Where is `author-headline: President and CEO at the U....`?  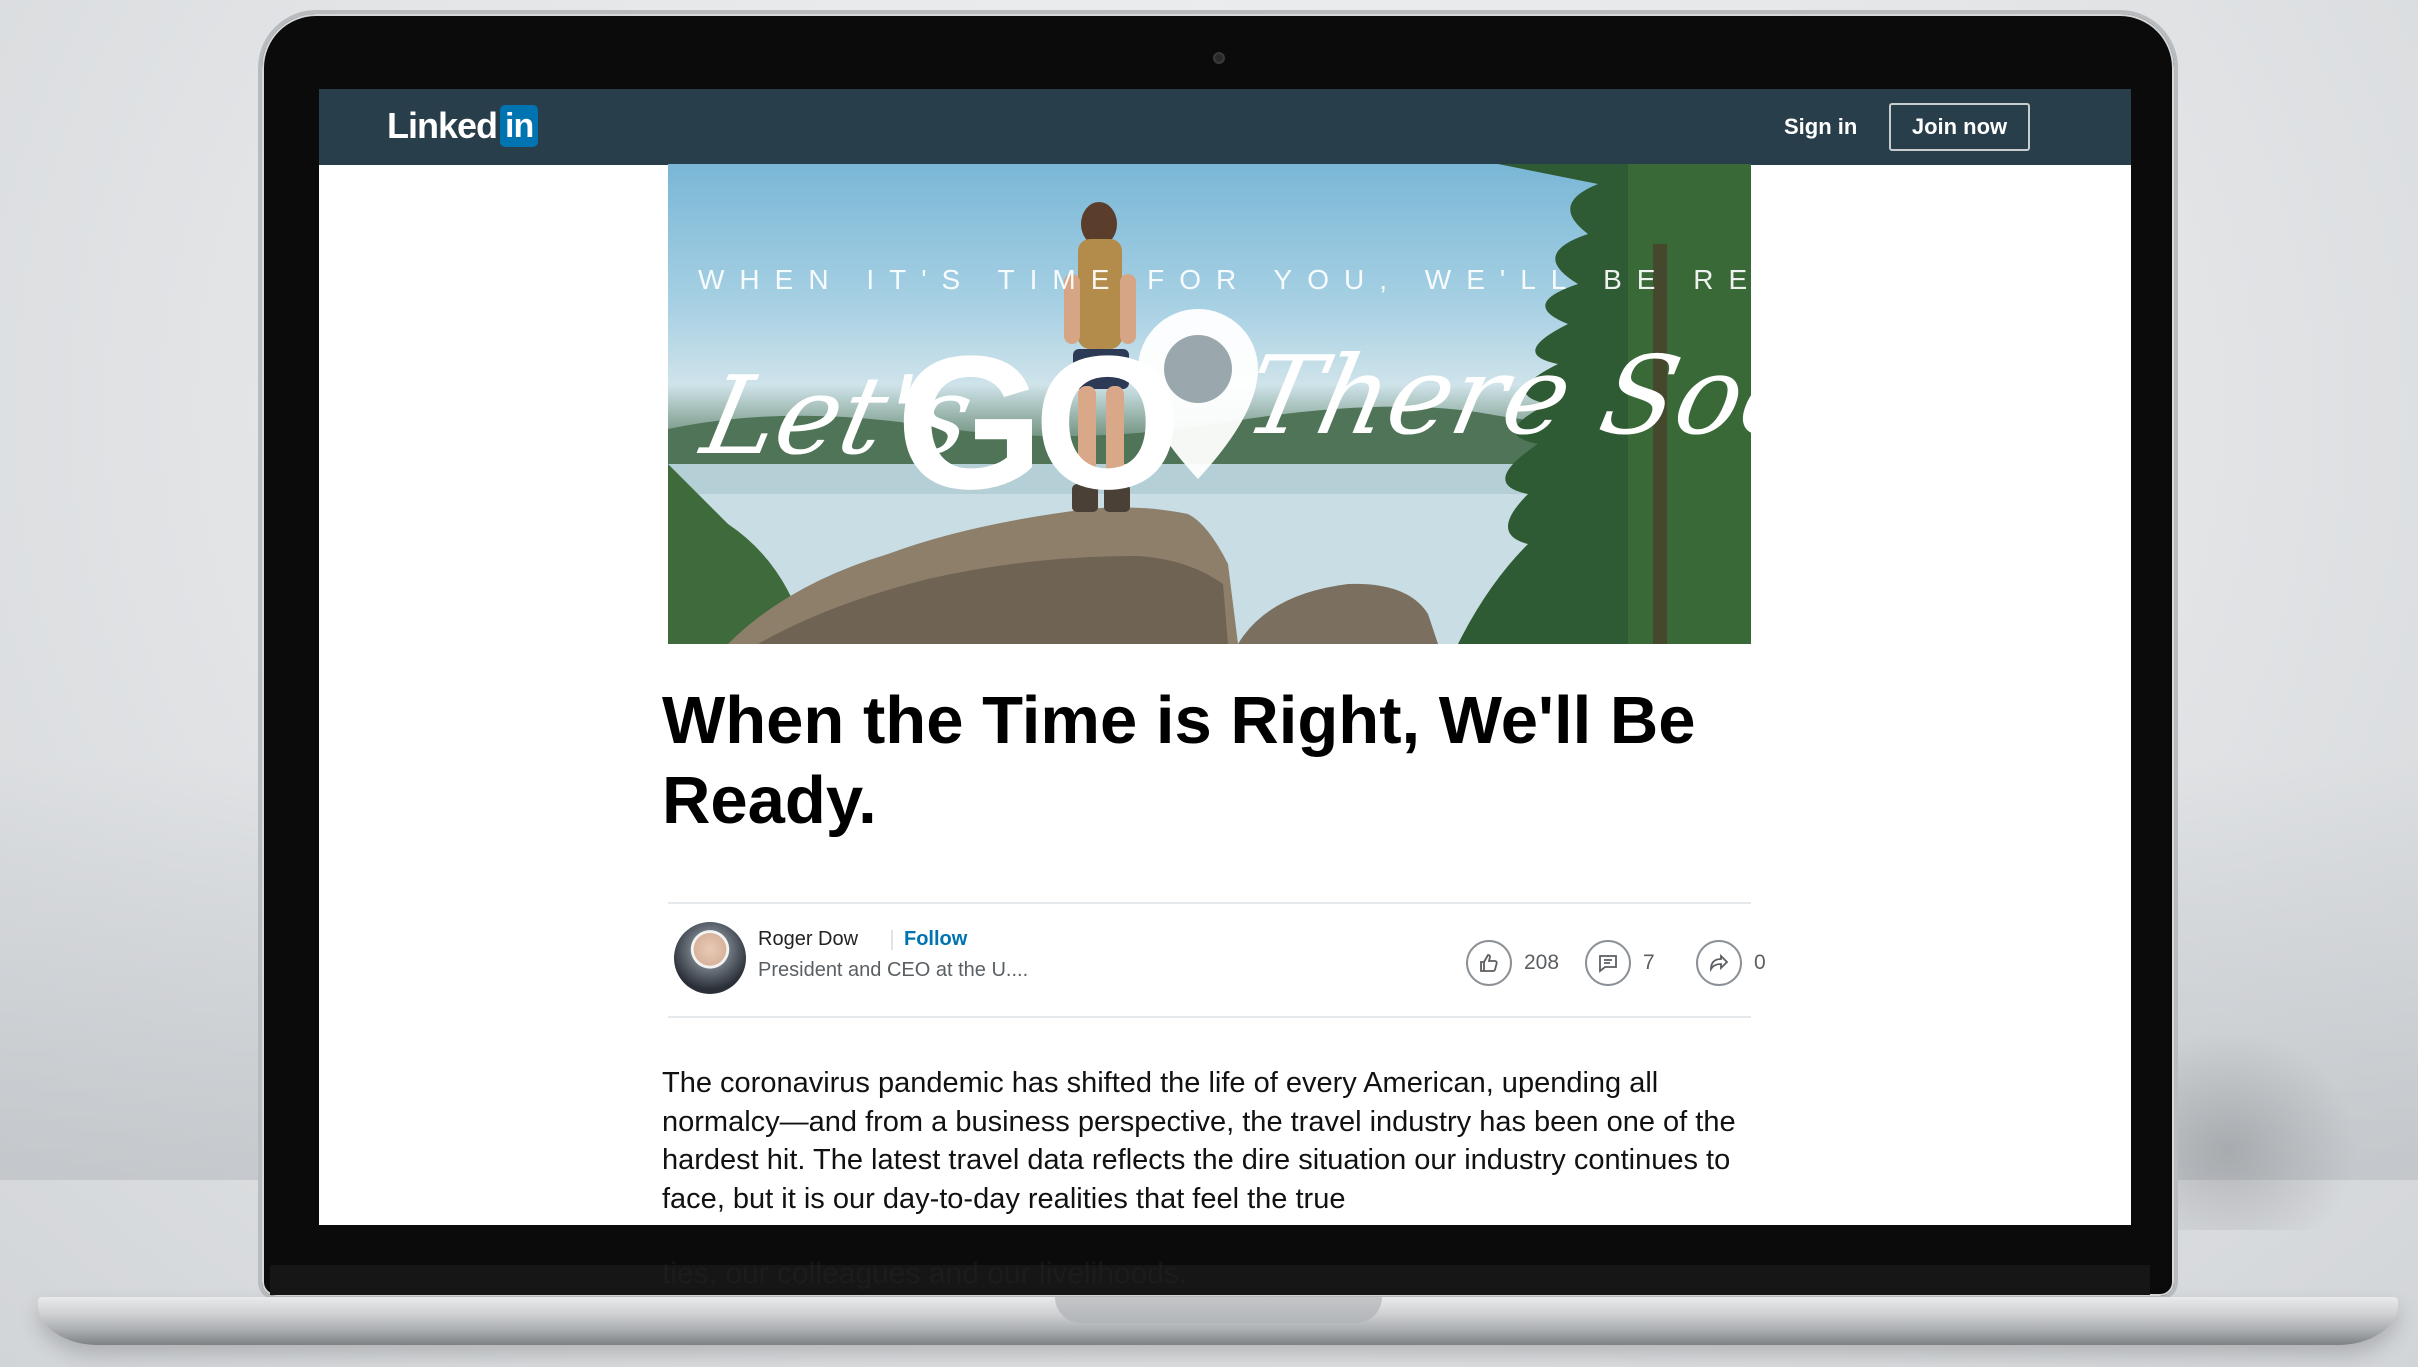 author-headline: President and CEO at the U.... is located at coordinates (893, 970).